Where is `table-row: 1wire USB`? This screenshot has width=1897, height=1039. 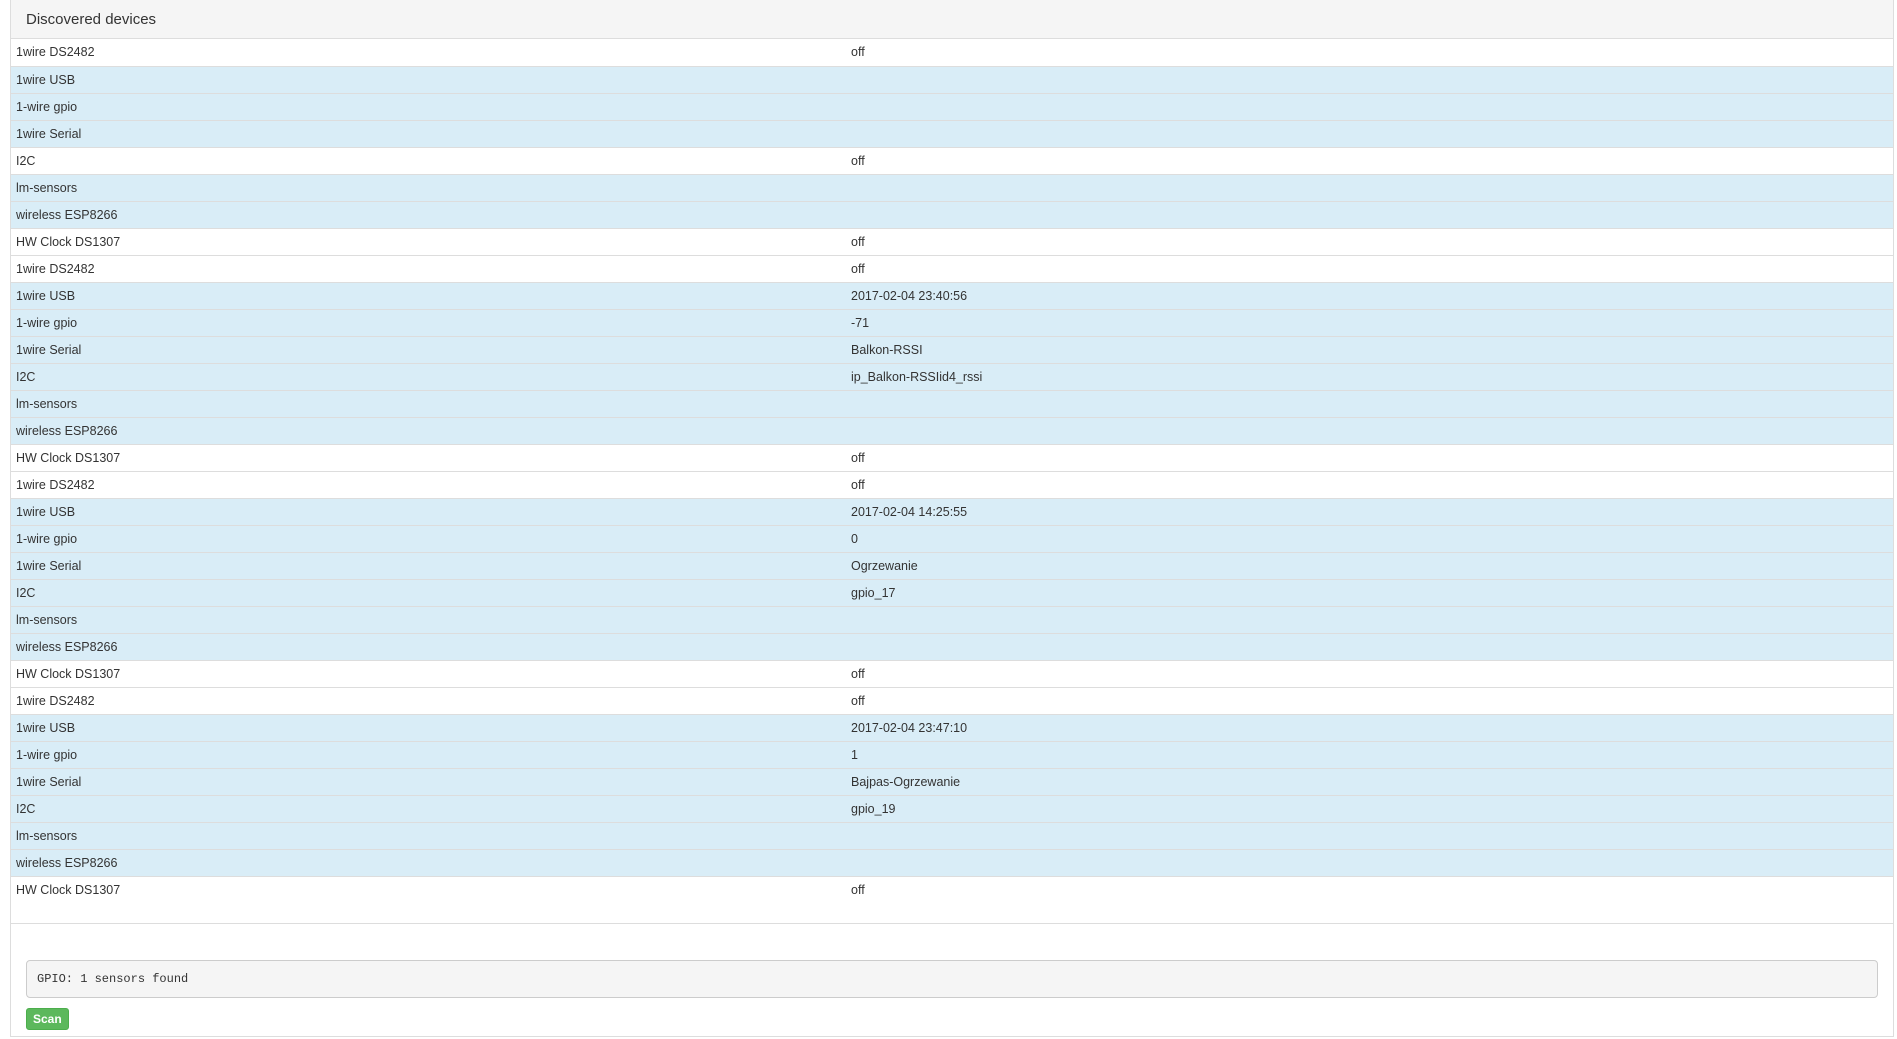
table-row: 1wire USB is located at coordinates (952, 79).